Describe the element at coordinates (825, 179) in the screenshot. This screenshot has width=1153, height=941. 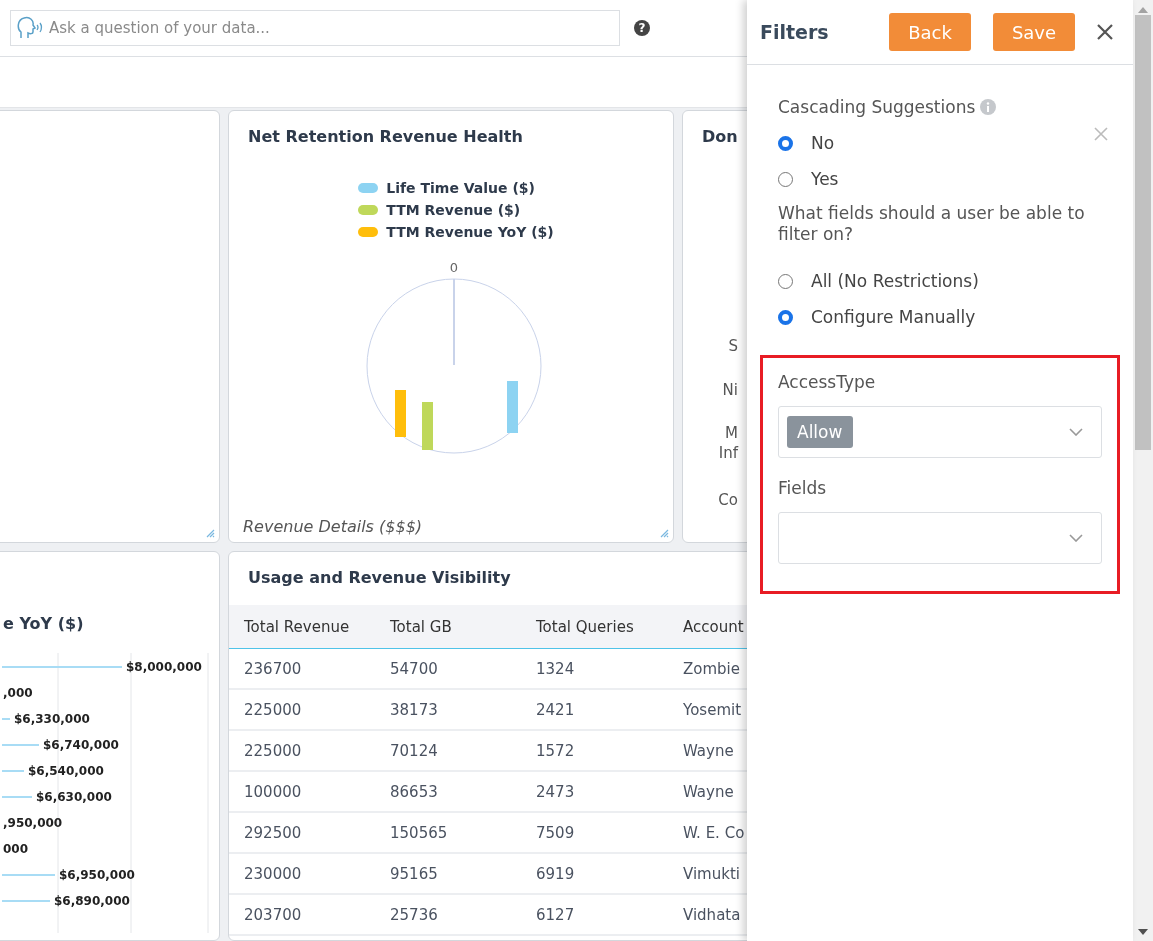
I see `radio-label: Yes` at that location.